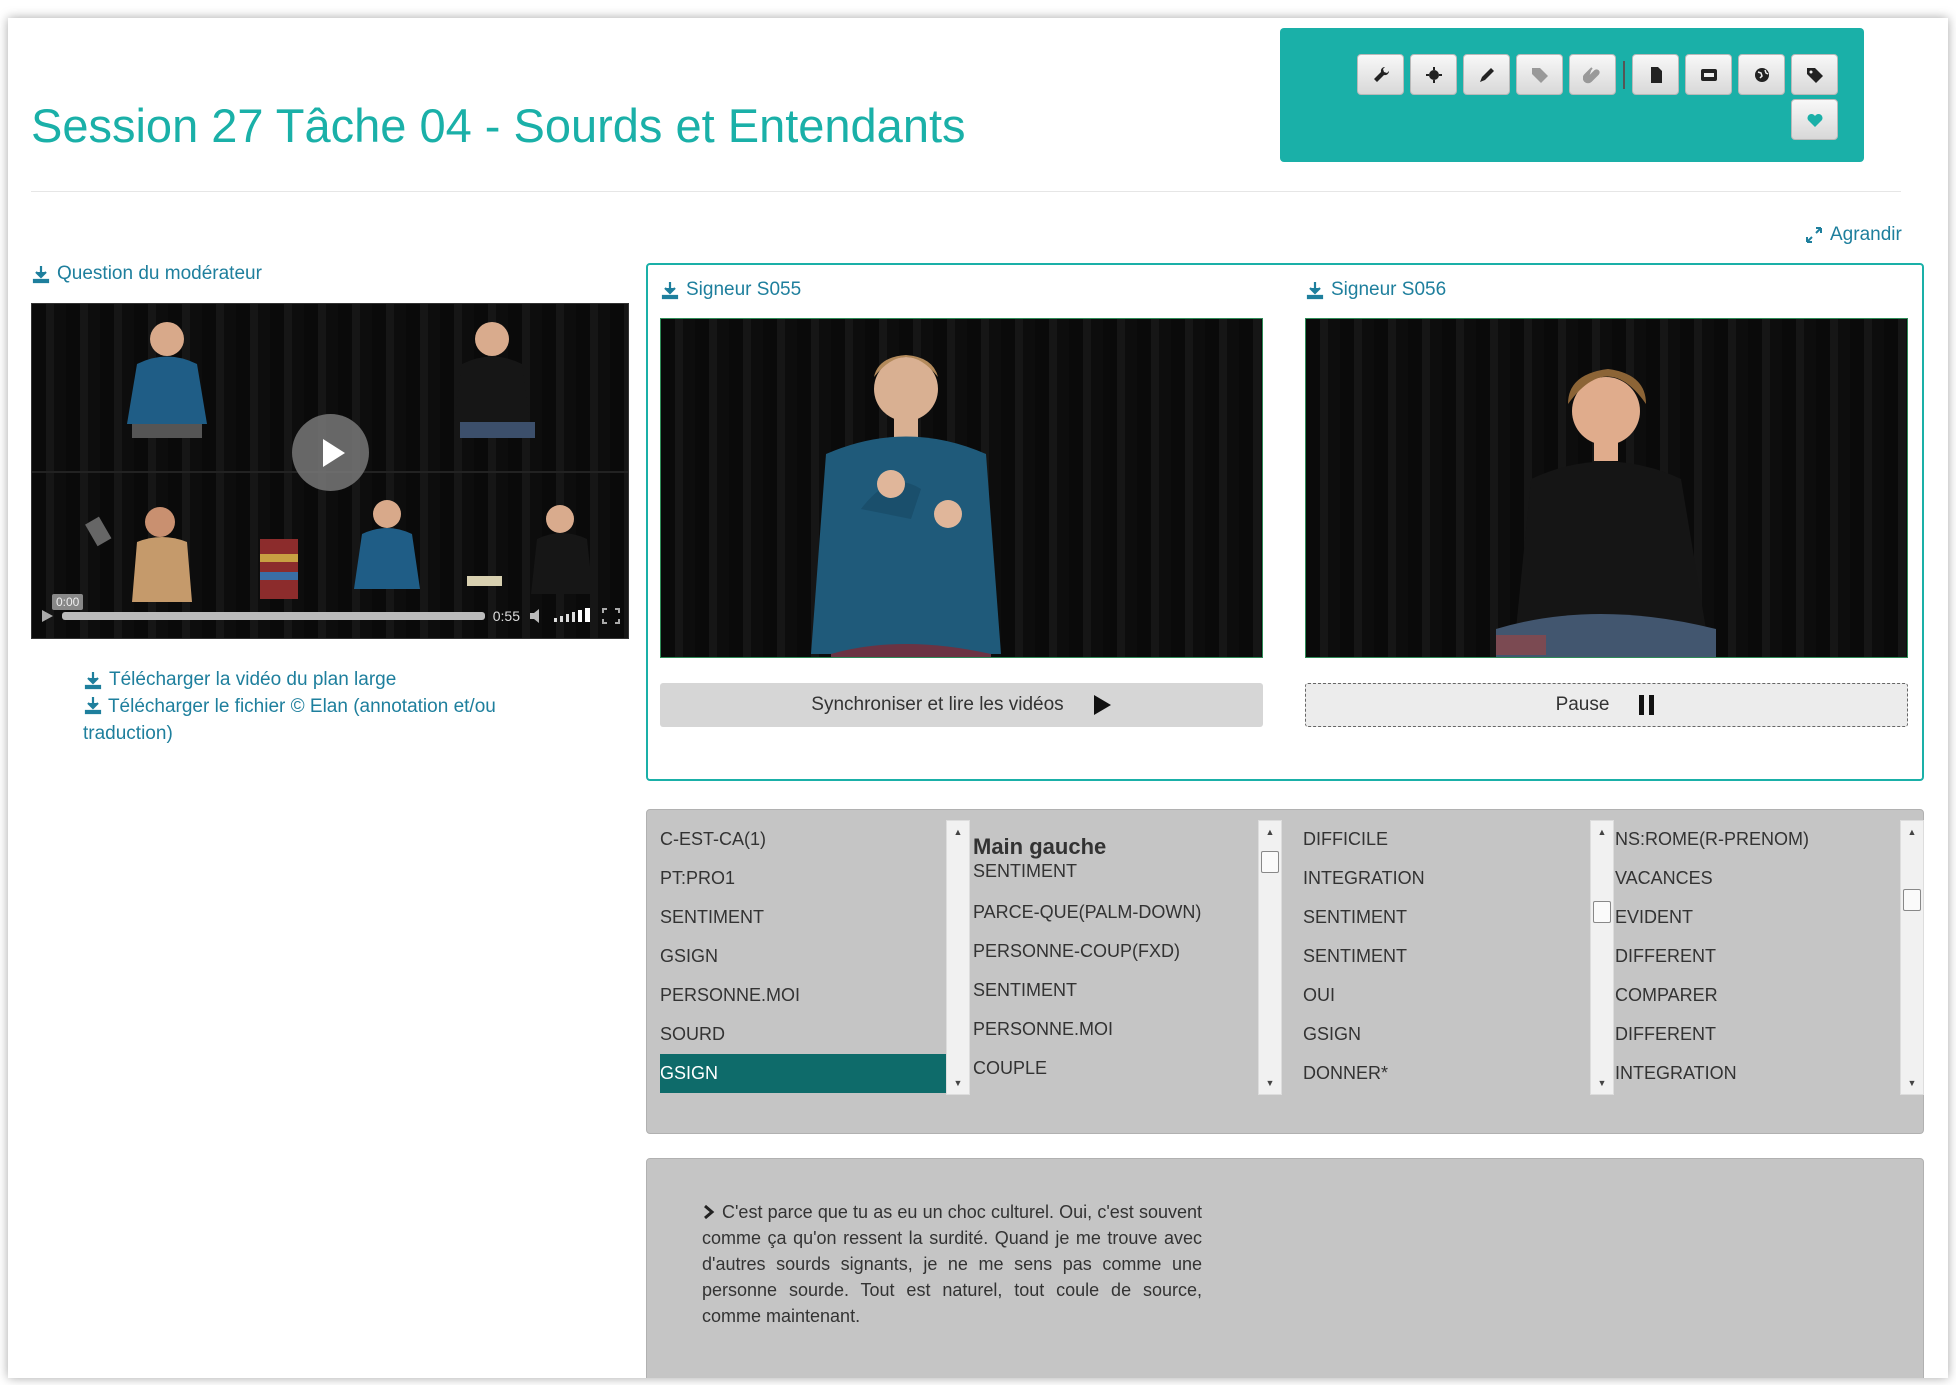 The height and width of the screenshot is (1385, 1956). What do you see at coordinates (47, 616) in the screenshot?
I see `play-small-icon` at bounding box center [47, 616].